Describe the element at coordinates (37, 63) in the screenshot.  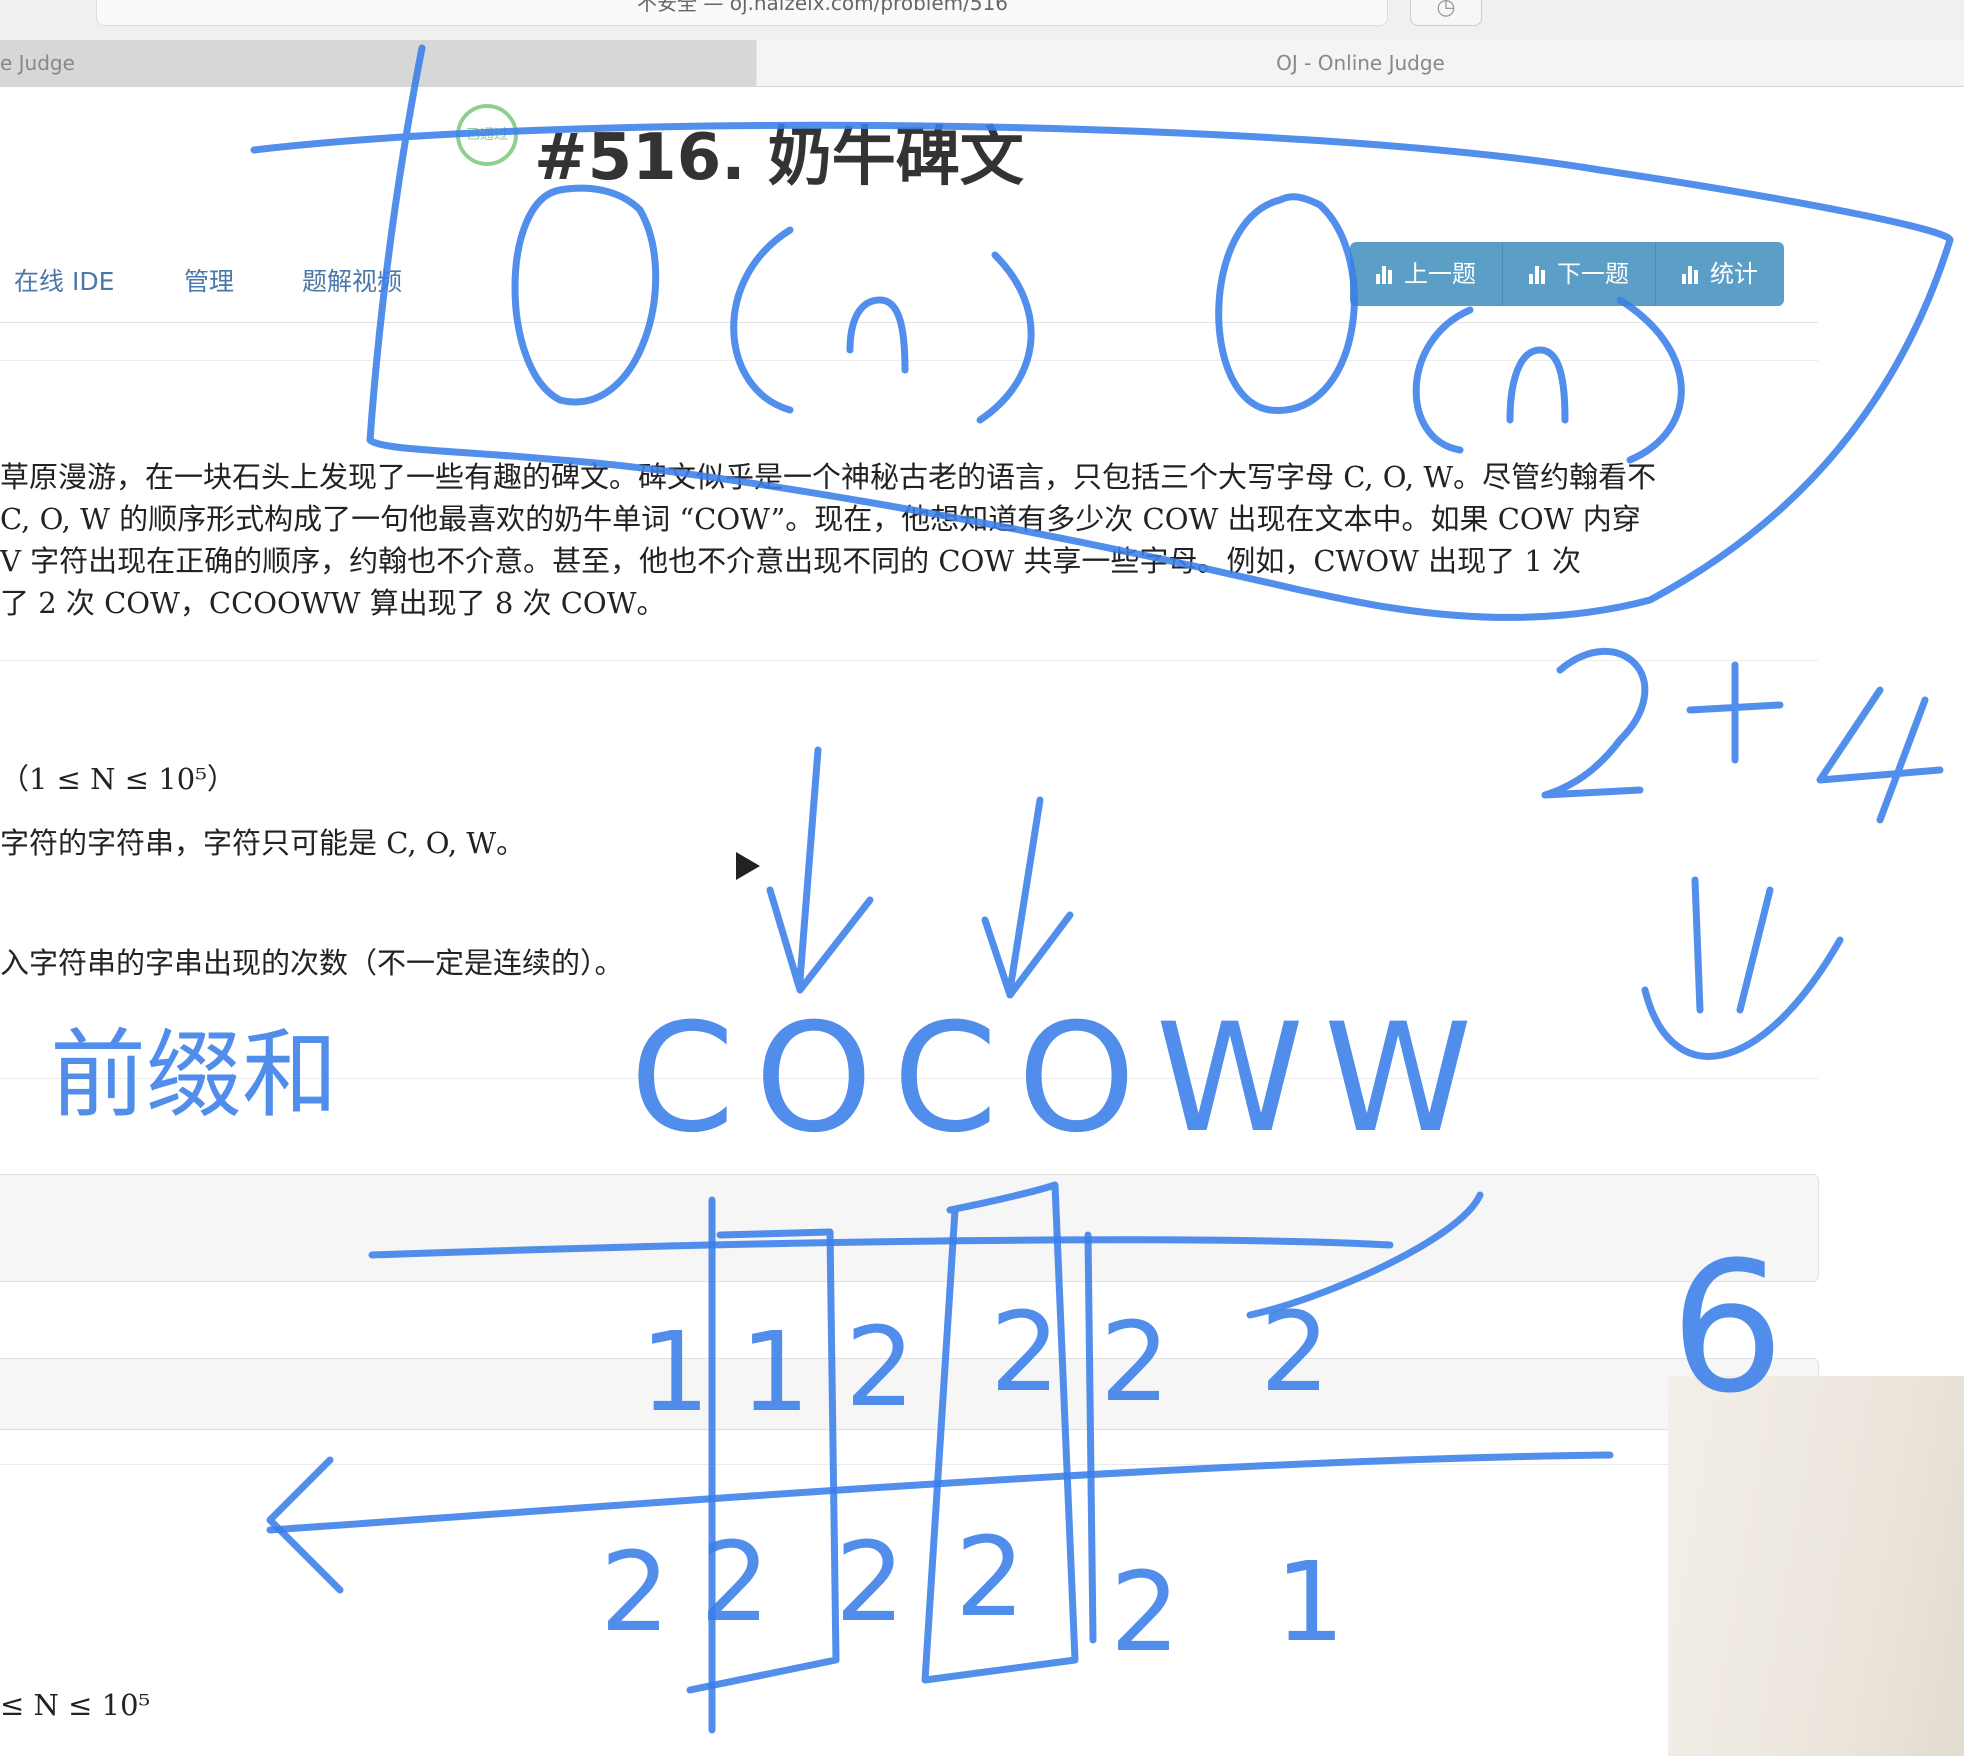
I see `tab-label: e Judge` at that location.